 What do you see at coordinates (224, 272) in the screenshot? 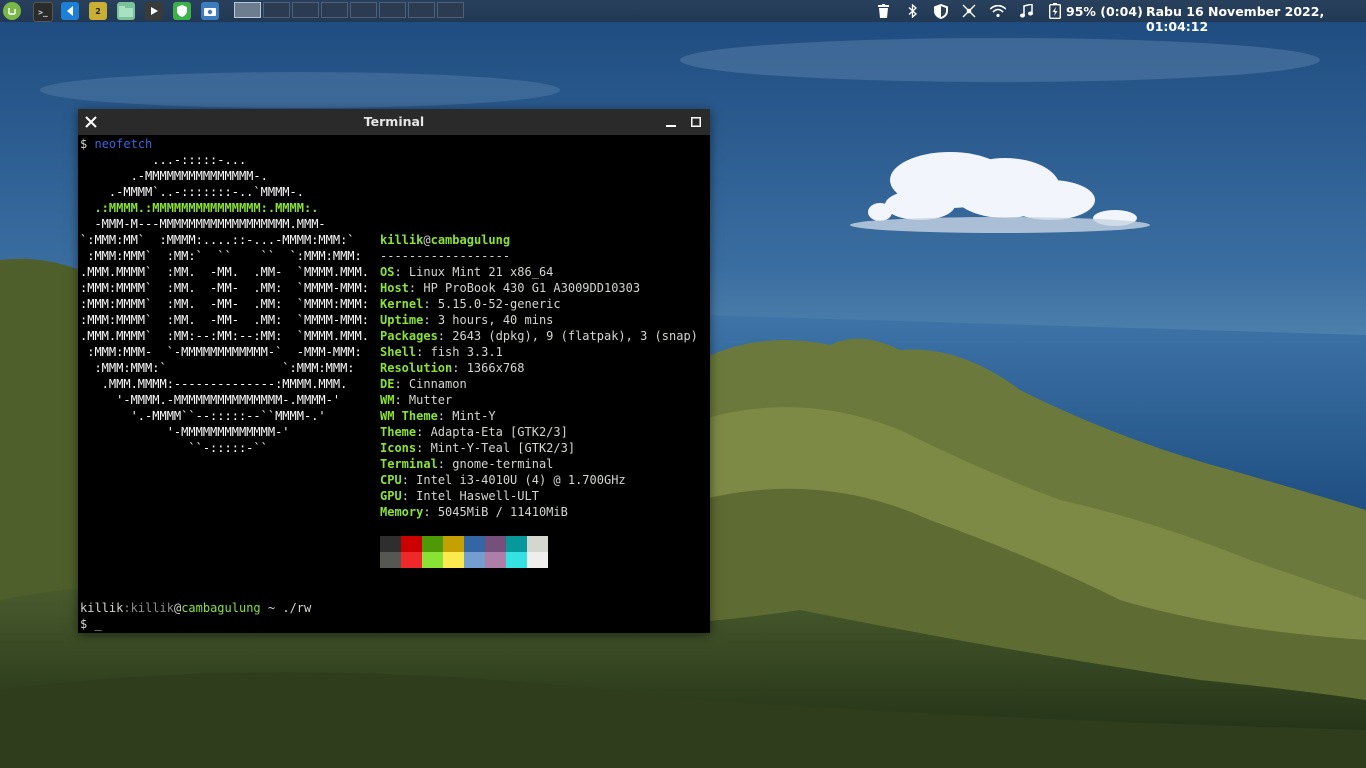
I see `logo-line: .MMM.MMMM` :MM. -MM. .MM- `MMMM.MMM.` at bounding box center [224, 272].